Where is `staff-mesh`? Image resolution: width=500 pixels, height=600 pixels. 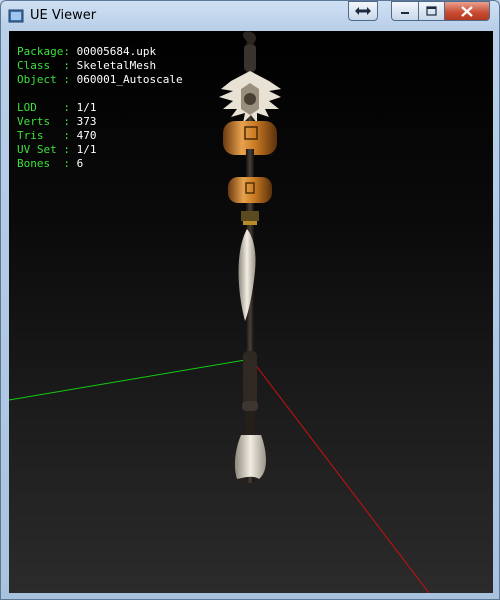
staff-mesh is located at coordinates (250, 257).